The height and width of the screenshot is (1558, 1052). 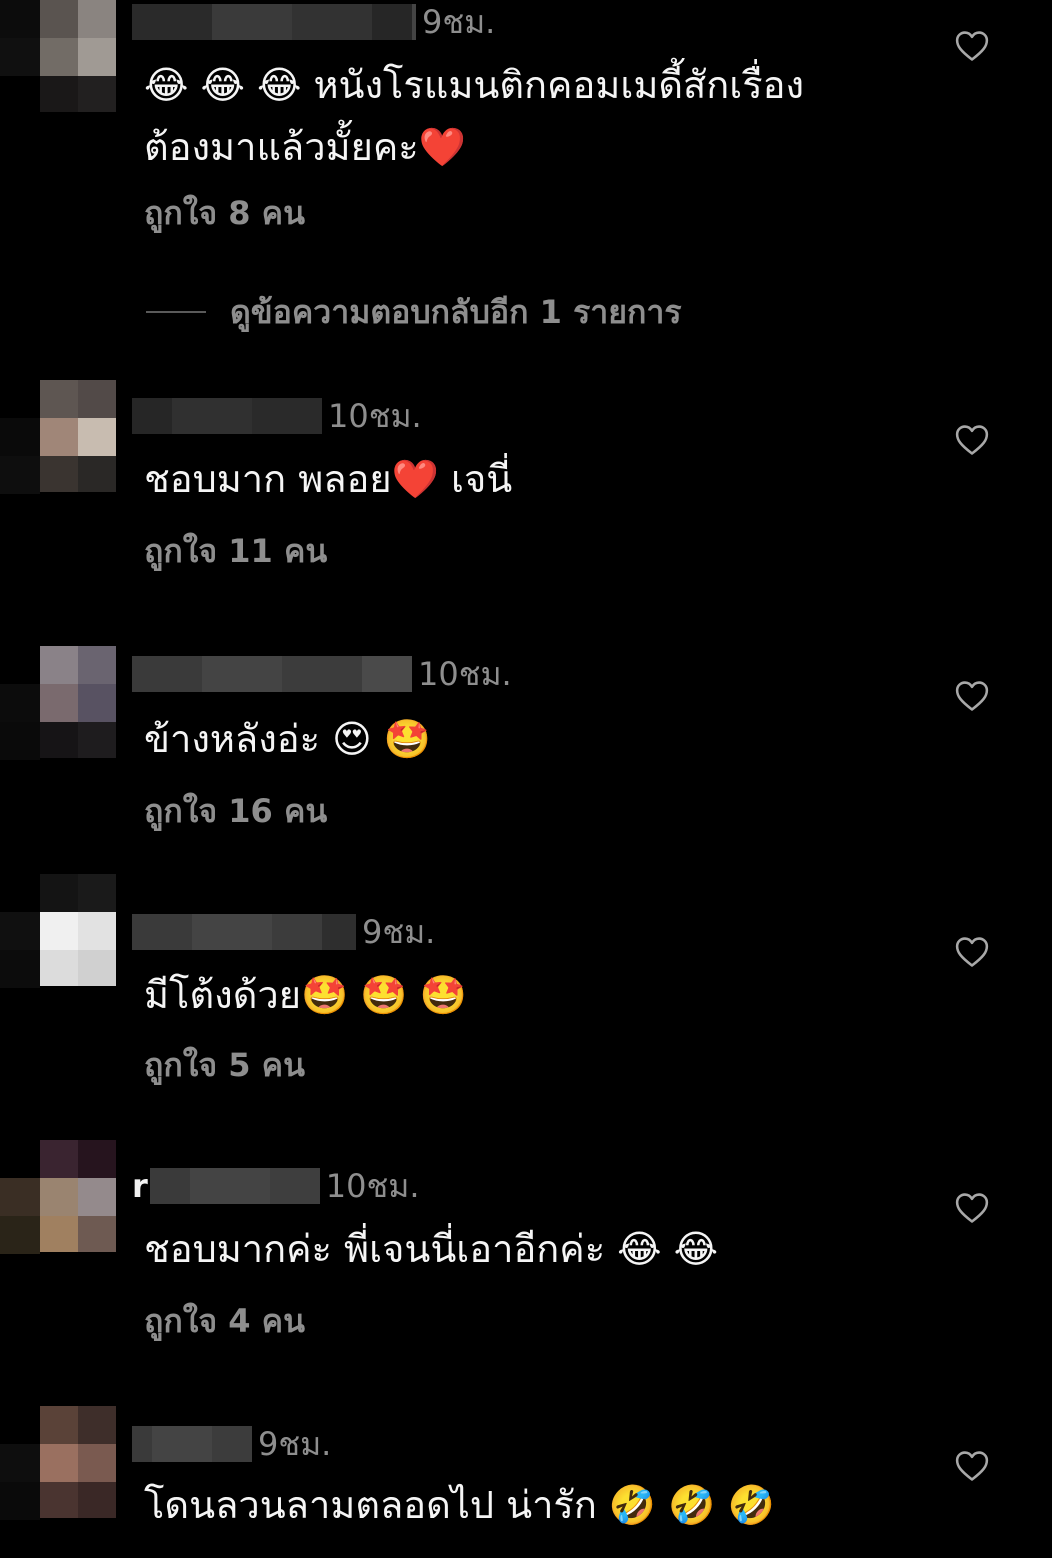 I want to click on comment-text: โดนลวนลามตลอดไป น่ารัก 🤣 🤣 🤣, so click(x=460, y=1505).